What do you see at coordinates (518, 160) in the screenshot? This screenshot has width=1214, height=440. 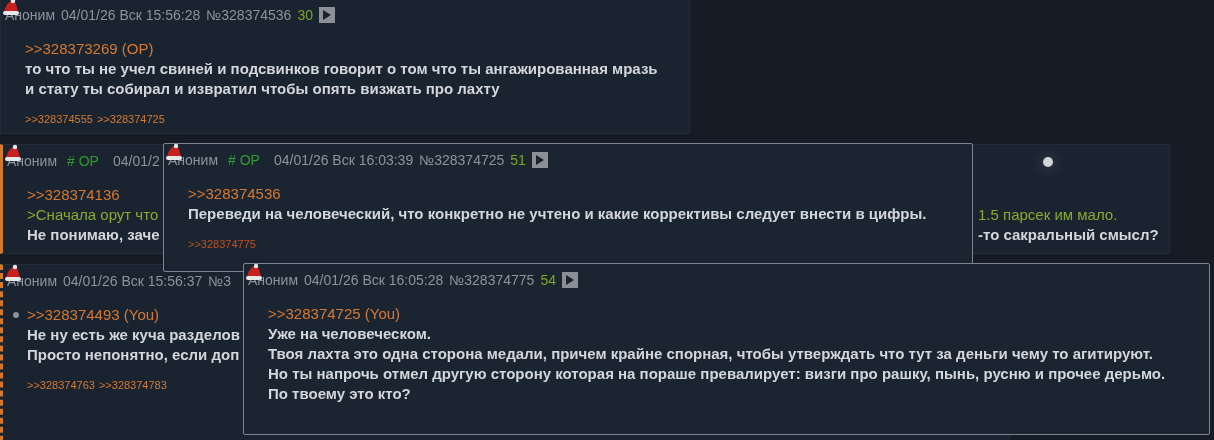 I see `post-count: 51` at bounding box center [518, 160].